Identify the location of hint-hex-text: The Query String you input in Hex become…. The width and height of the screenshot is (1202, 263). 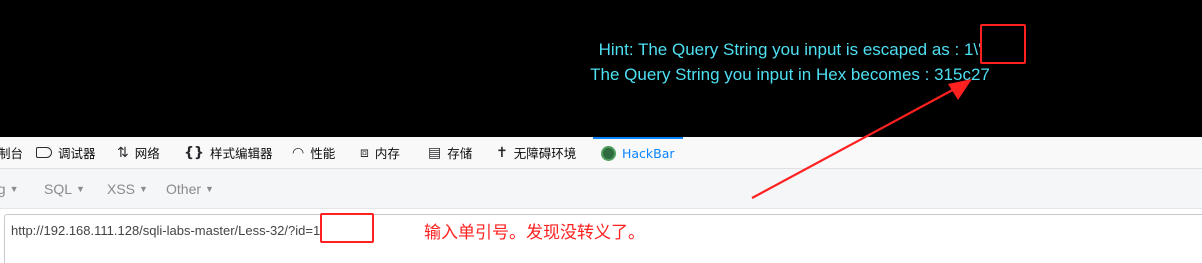
(790, 74).